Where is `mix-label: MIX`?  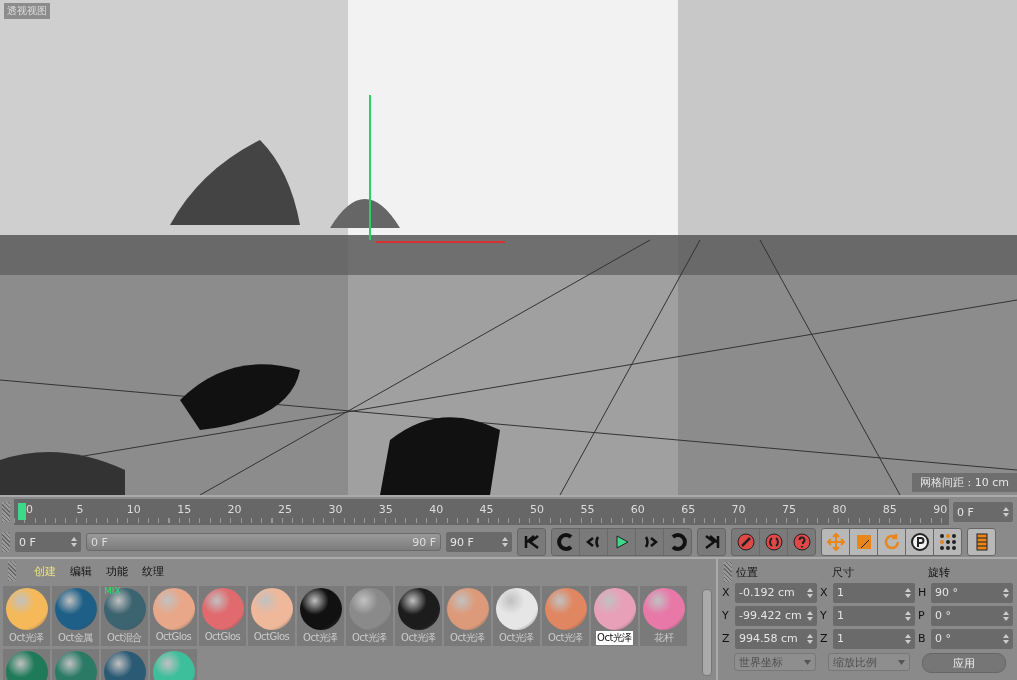
mix-label: MIX is located at coordinates (112, 591).